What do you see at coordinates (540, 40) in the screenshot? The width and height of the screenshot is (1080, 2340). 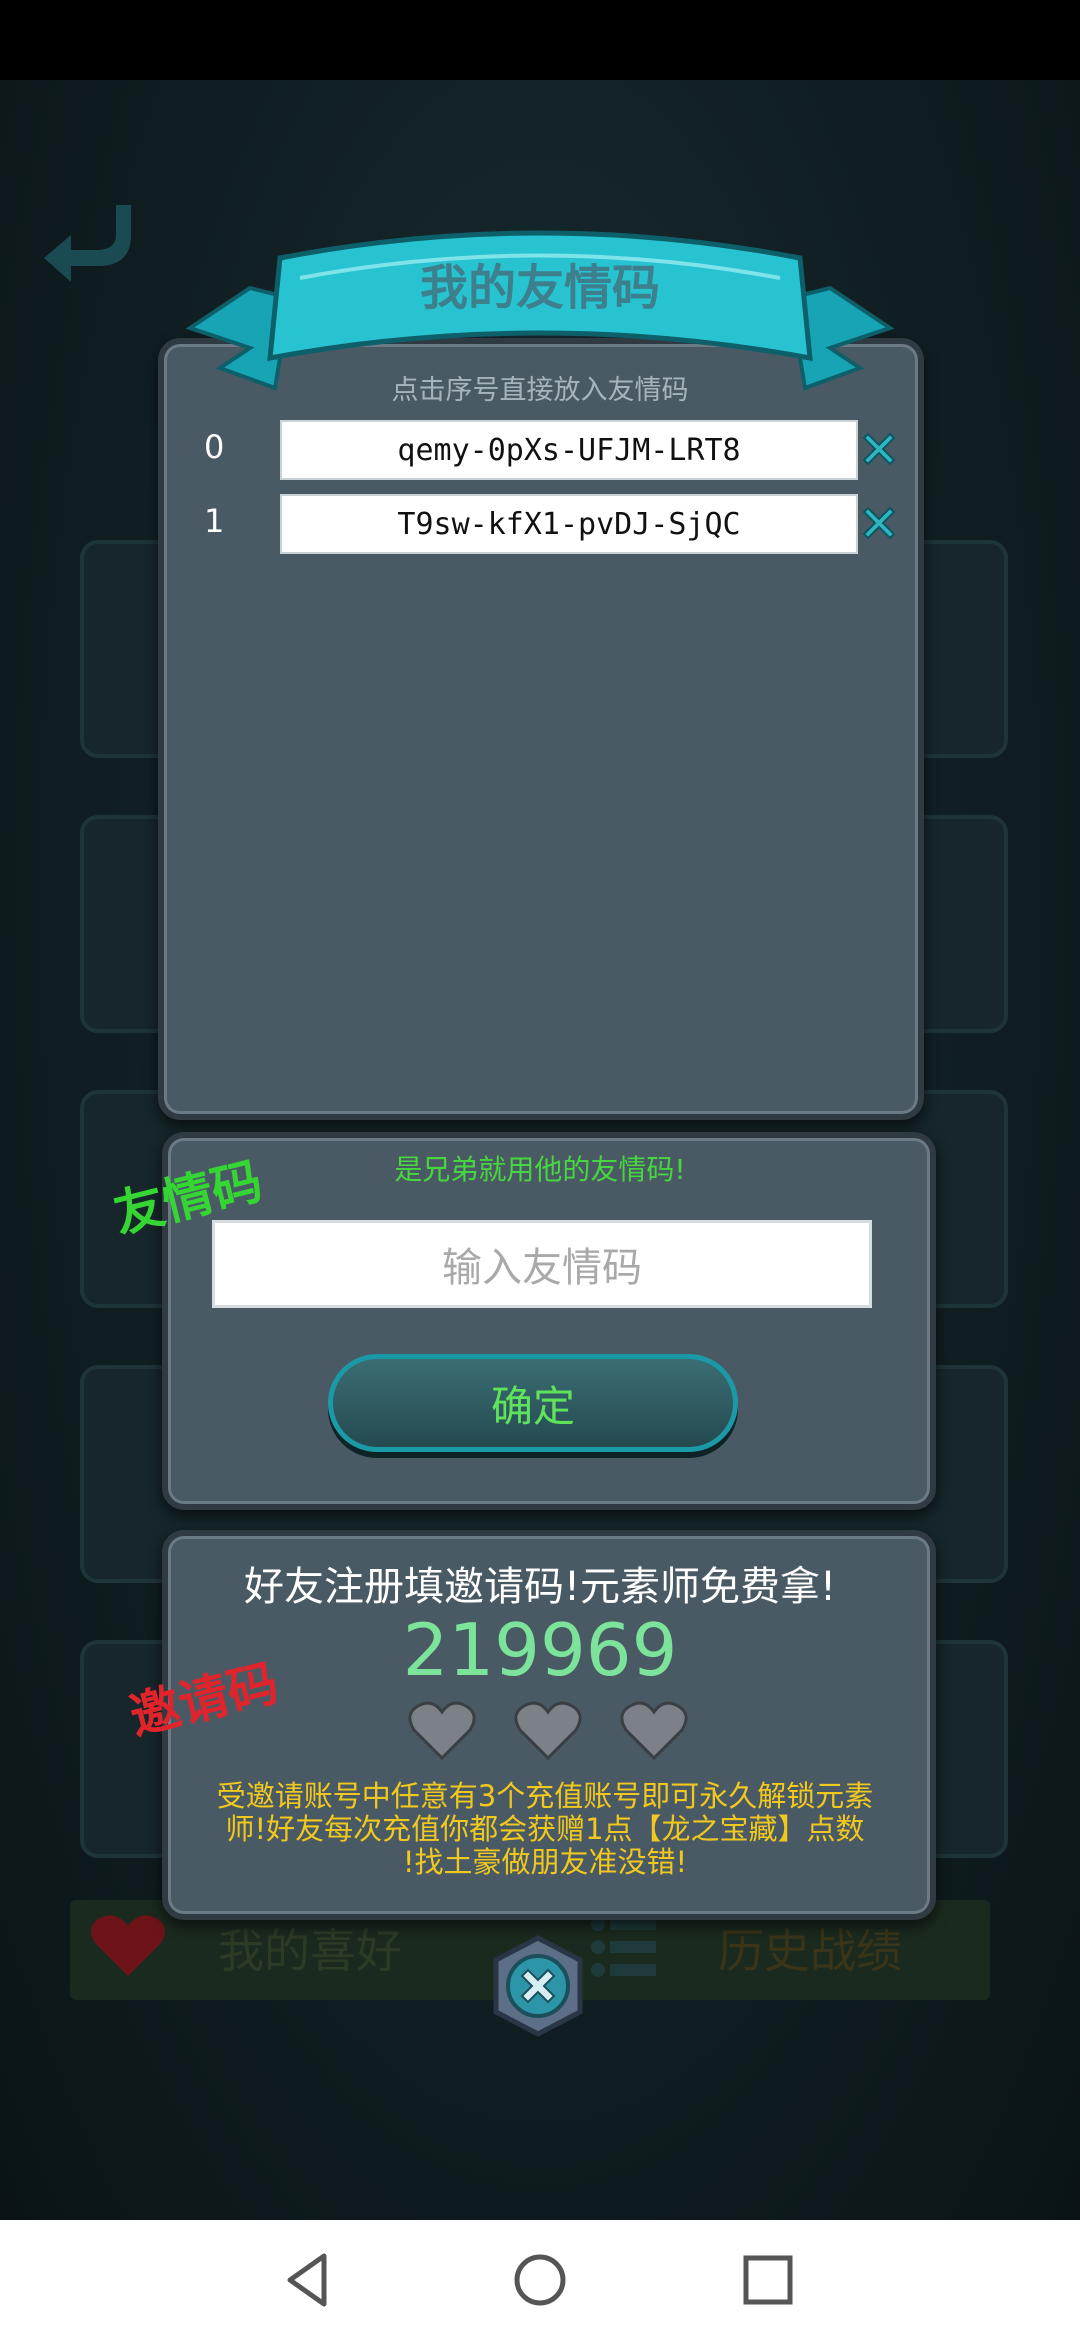 I see `status-bar` at bounding box center [540, 40].